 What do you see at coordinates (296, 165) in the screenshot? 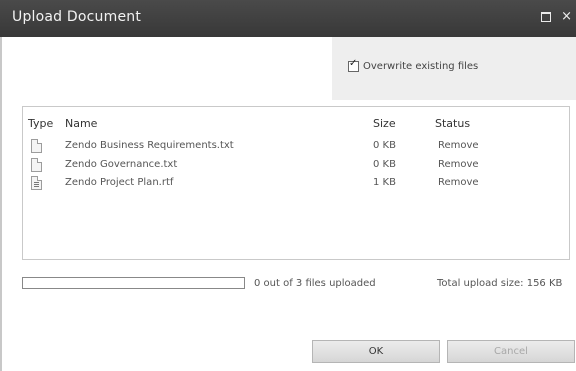
I see `file-row: Zendo Governance.txt 0 KB Remove` at bounding box center [296, 165].